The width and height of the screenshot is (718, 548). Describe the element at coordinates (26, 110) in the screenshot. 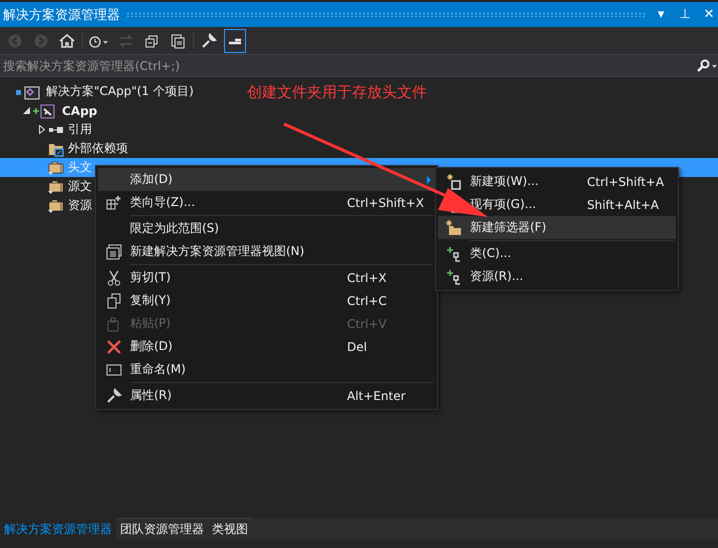

I see `expanded-icon` at that location.